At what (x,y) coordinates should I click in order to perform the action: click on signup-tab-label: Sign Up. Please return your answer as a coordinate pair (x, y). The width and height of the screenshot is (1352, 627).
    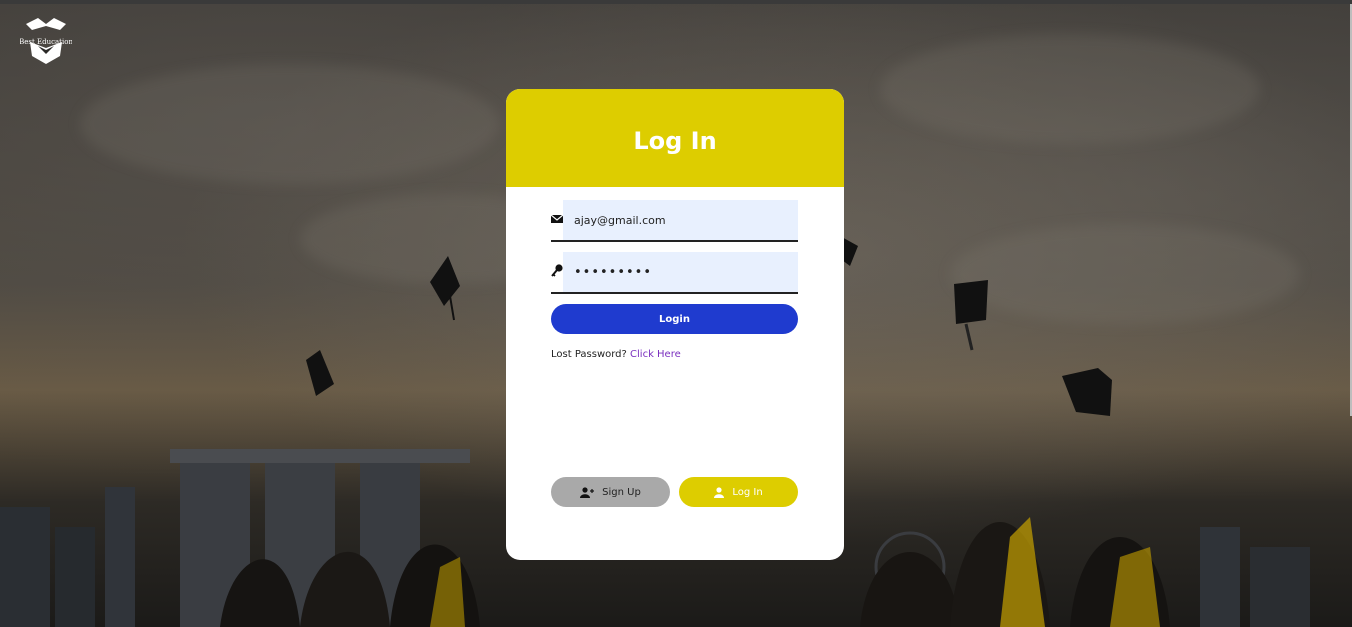
    Looking at the image, I should click on (621, 492).